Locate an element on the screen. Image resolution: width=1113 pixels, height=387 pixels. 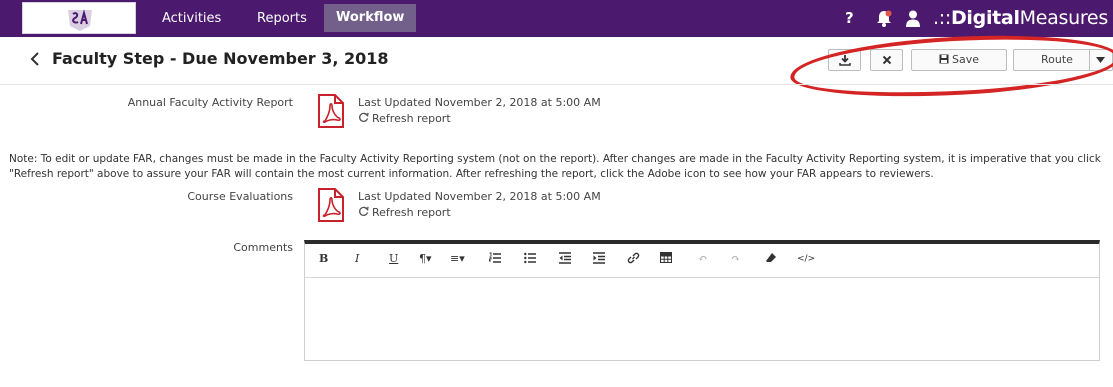
redo-button: ↷ is located at coordinates (735, 259).